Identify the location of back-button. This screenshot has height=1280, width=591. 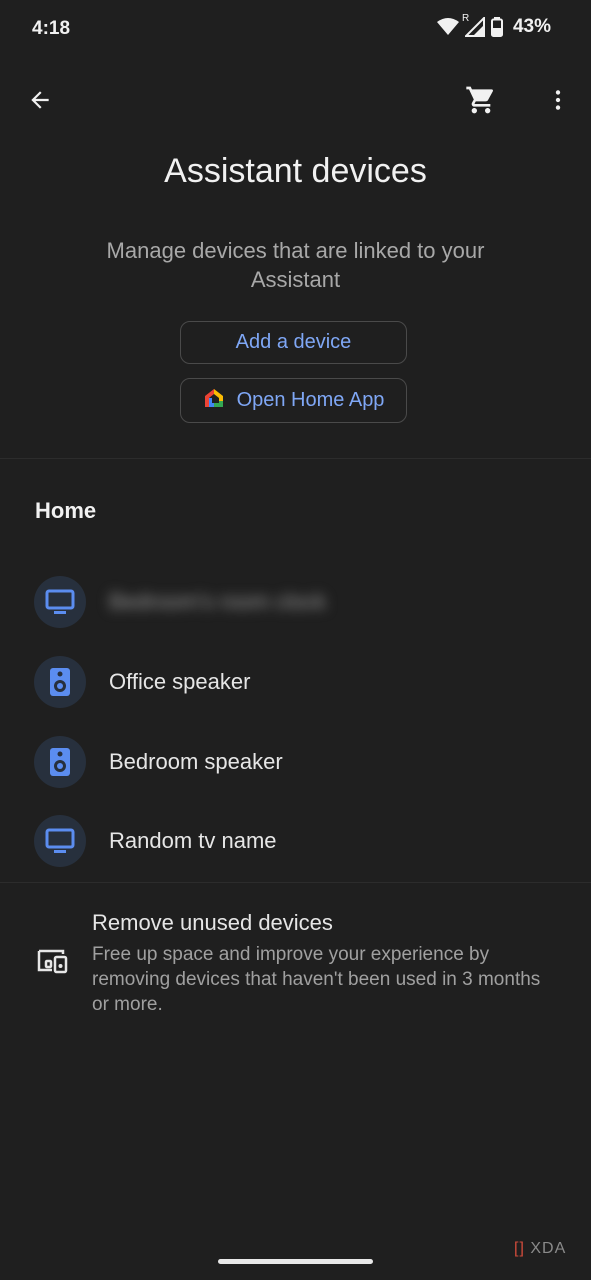
(40, 100).